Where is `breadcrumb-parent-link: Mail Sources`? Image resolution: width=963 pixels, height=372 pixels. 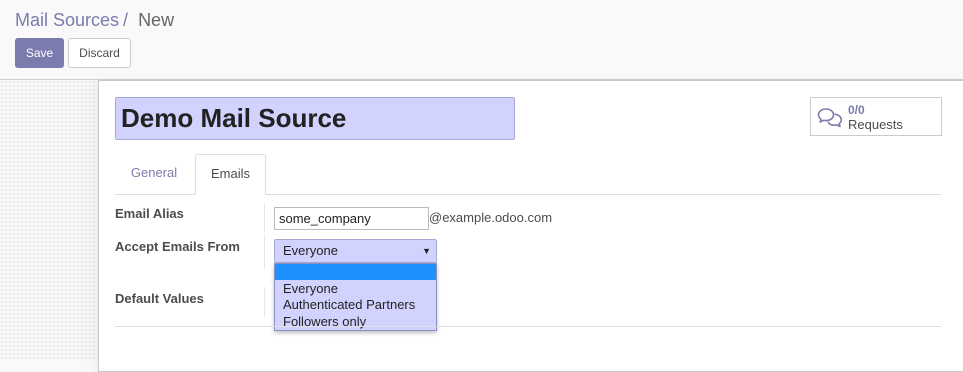 breadcrumb-parent-link: Mail Sources is located at coordinates (67, 20).